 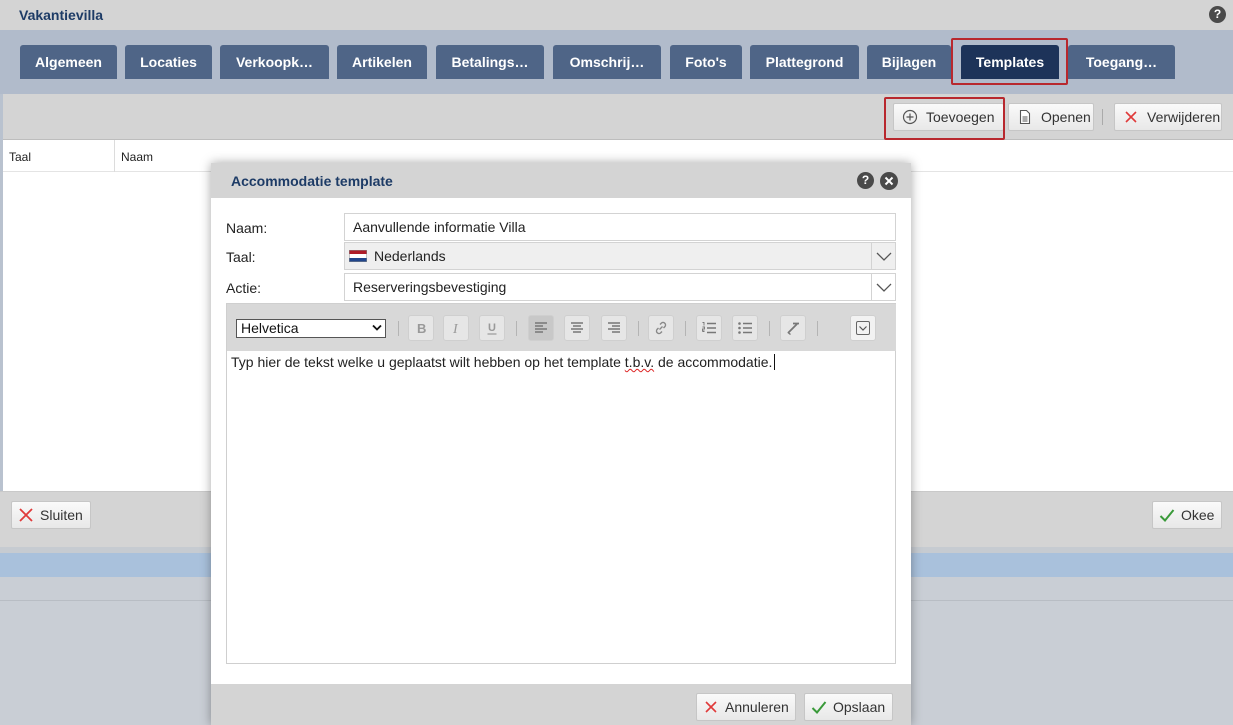 What do you see at coordinates (247, 228) in the screenshot?
I see `naam-label: Naam:` at bounding box center [247, 228].